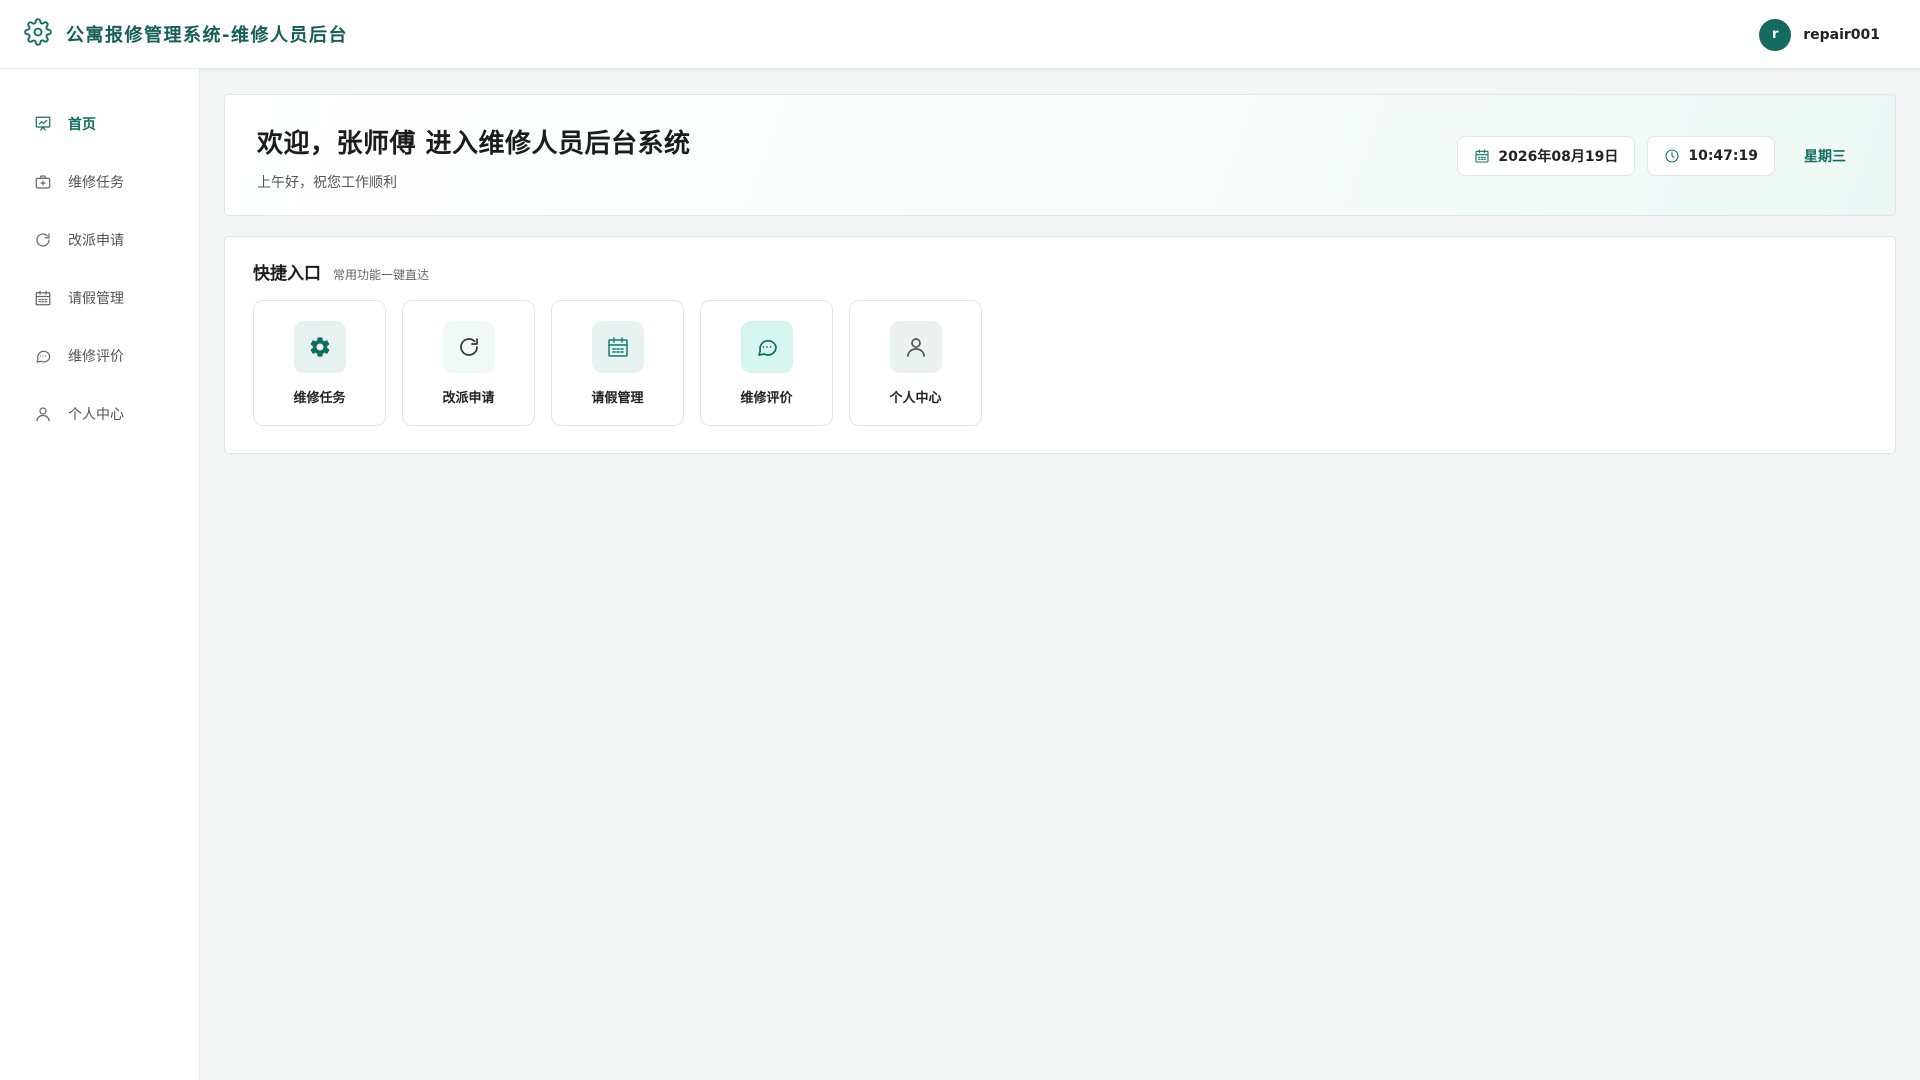  I want to click on sidebar-item-reassign: 改派申请, so click(99, 240).